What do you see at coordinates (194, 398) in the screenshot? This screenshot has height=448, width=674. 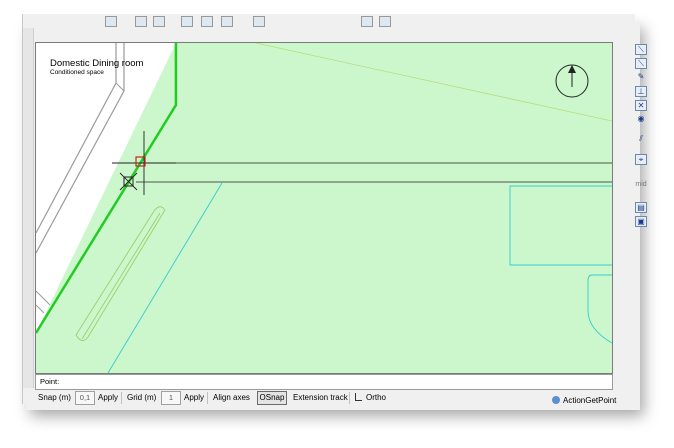 I see `grid-apply-button: Apply` at bounding box center [194, 398].